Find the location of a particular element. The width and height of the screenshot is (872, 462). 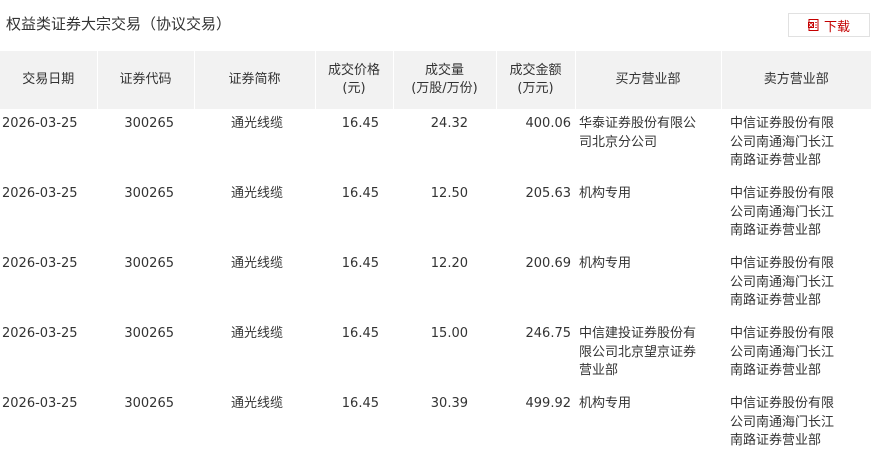

cell-amount: 205.63 is located at coordinates (548, 193).